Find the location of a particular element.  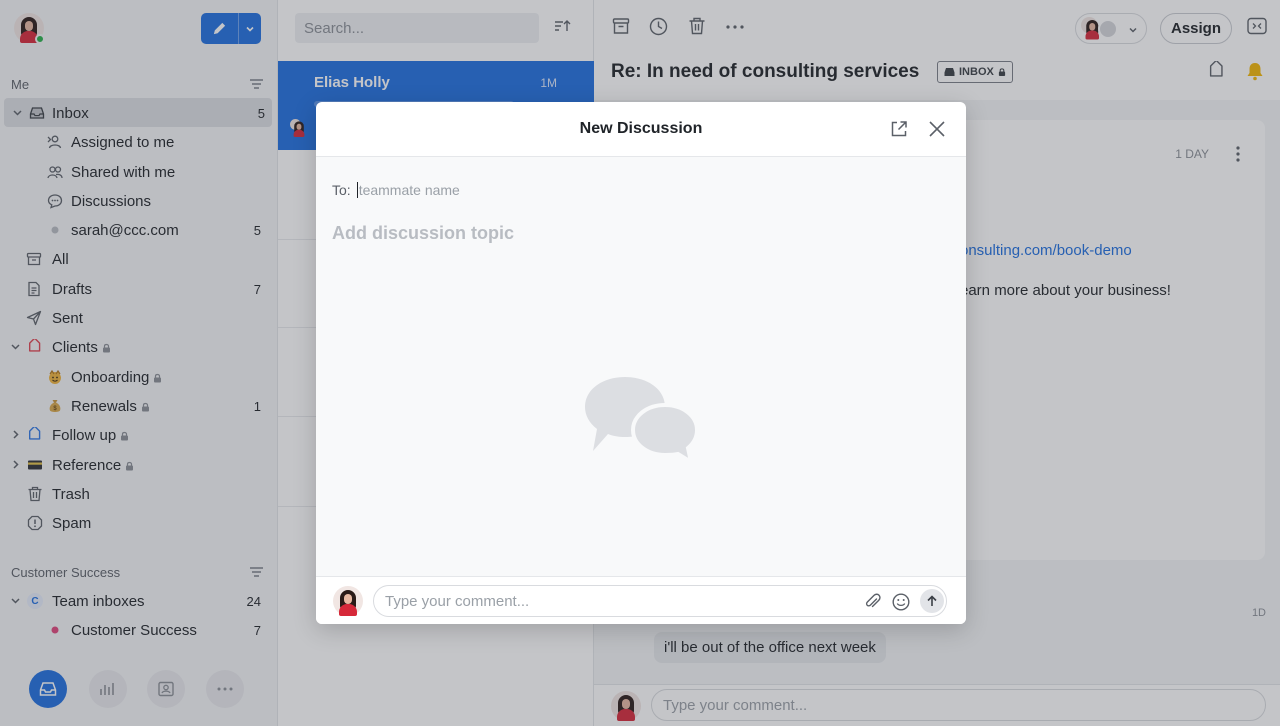

commenter-avatar is located at coordinates (348, 601).